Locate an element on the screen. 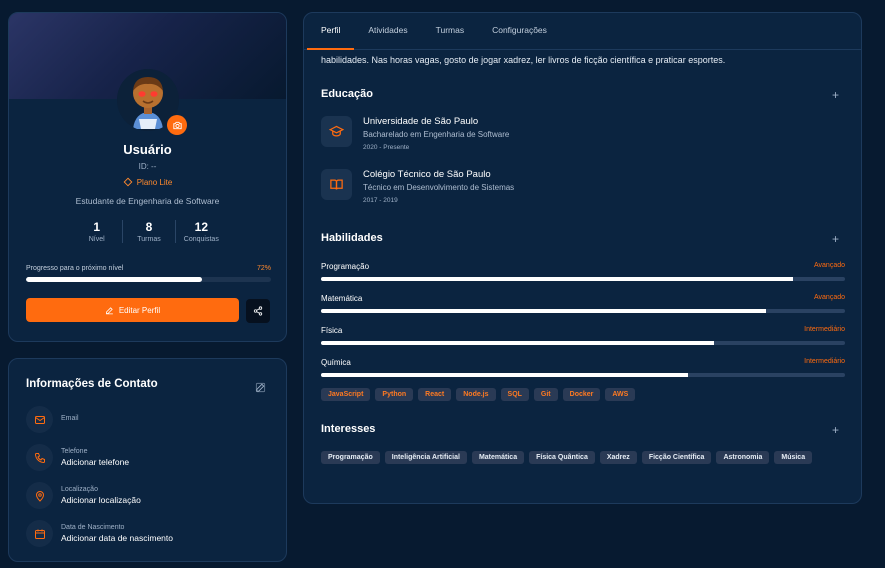 The width and height of the screenshot is (885, 568). diamond-icon is located at coordinates (128, 182).